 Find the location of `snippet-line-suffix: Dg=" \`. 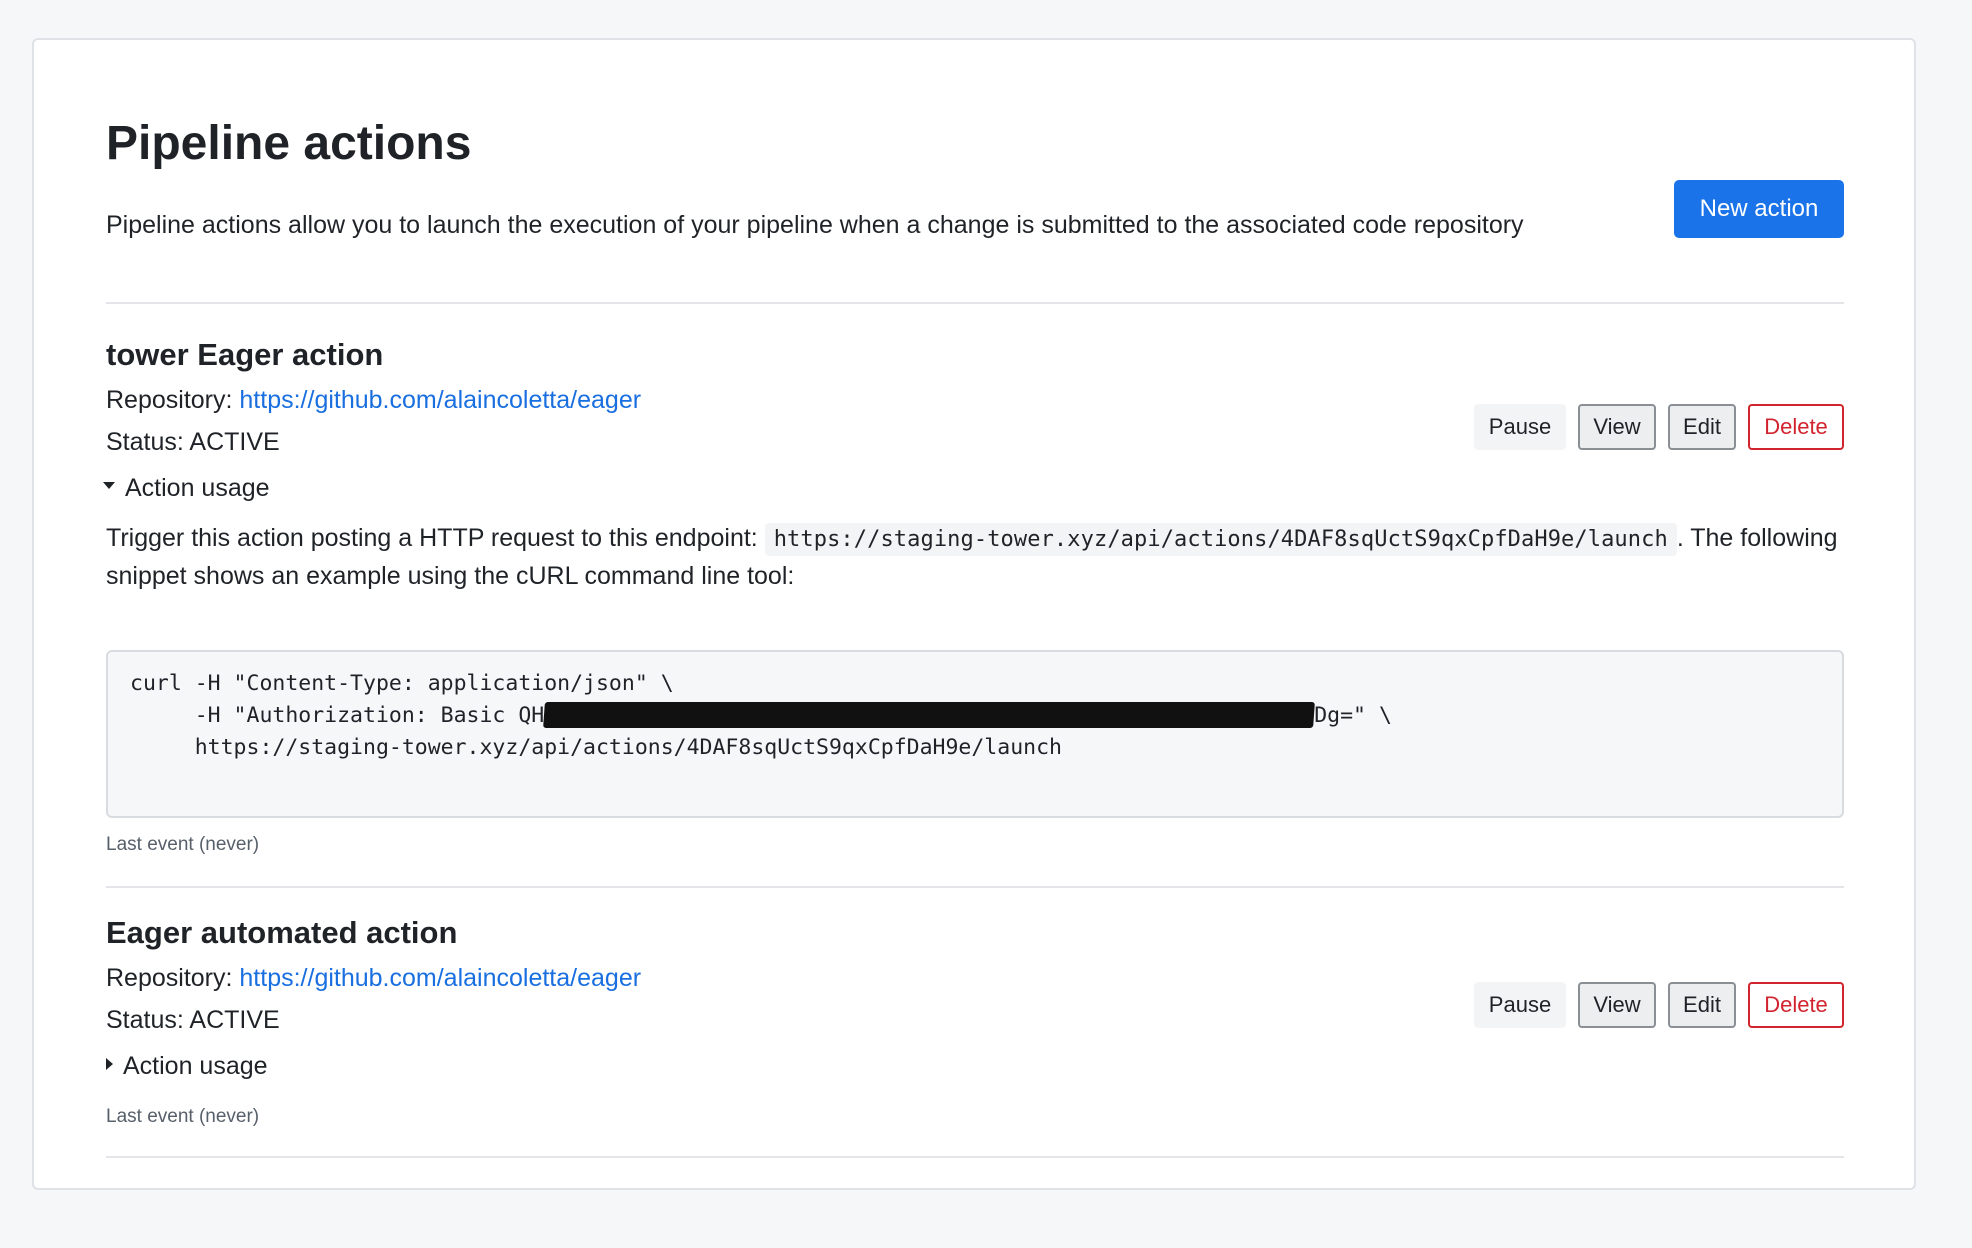

snippet-line-suffix: Dg=" \ is located at coordinates (1353, 715).